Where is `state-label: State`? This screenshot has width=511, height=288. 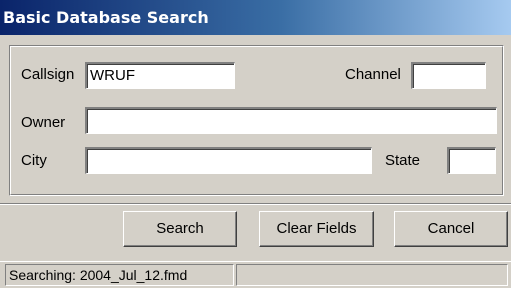
state-label: State is located at coordinates (403, 160).